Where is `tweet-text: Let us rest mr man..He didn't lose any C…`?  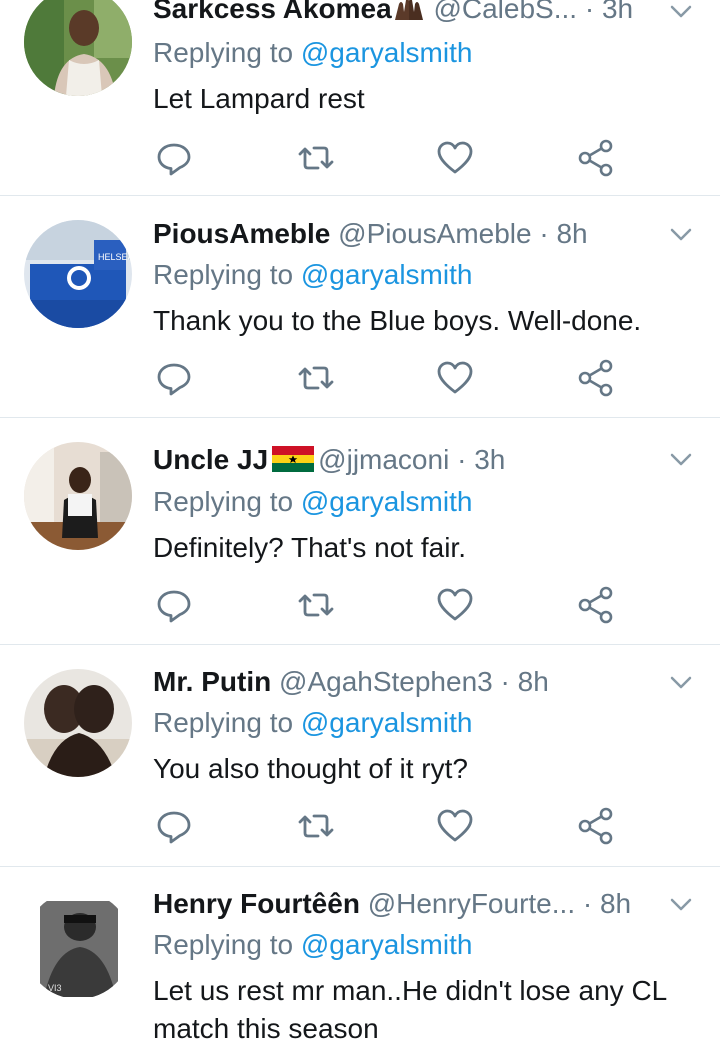 tweet-text: Let us rest mr man..He didn't lose any C… is located at coordinates (410, 1009).